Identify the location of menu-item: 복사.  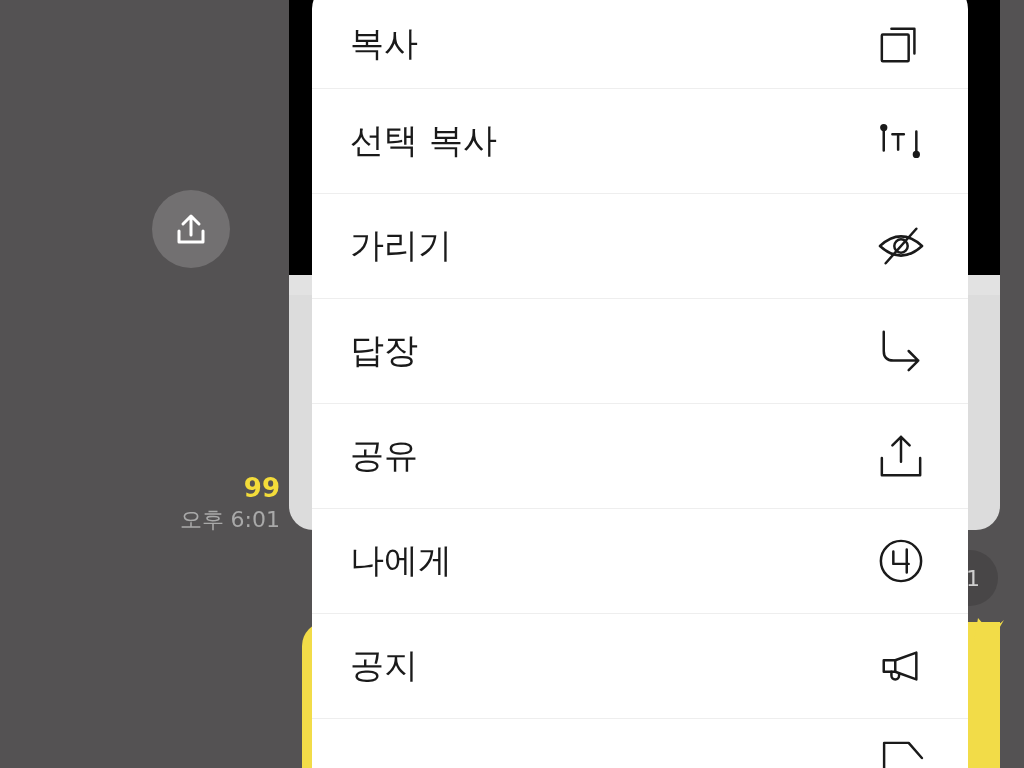
(640, 44).